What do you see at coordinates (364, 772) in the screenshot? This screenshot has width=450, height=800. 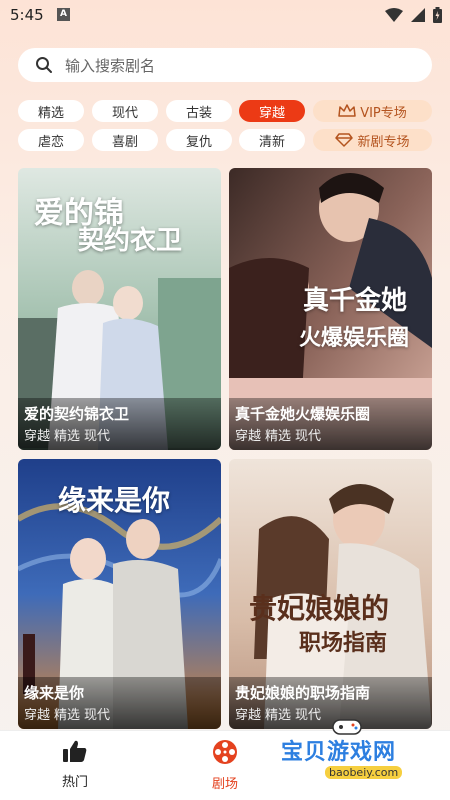 I see `watermark-url: baobeiy.com` at bounding box center [364, 772].